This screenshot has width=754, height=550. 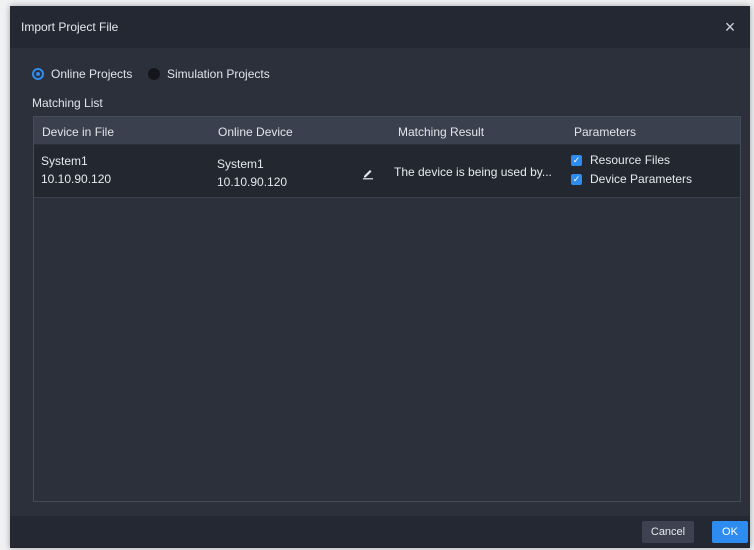 What do you see at coordinates (92, 74) in the screenshot?
I see `online-projects-label: Online Projects` at bounding box center [92, 74].